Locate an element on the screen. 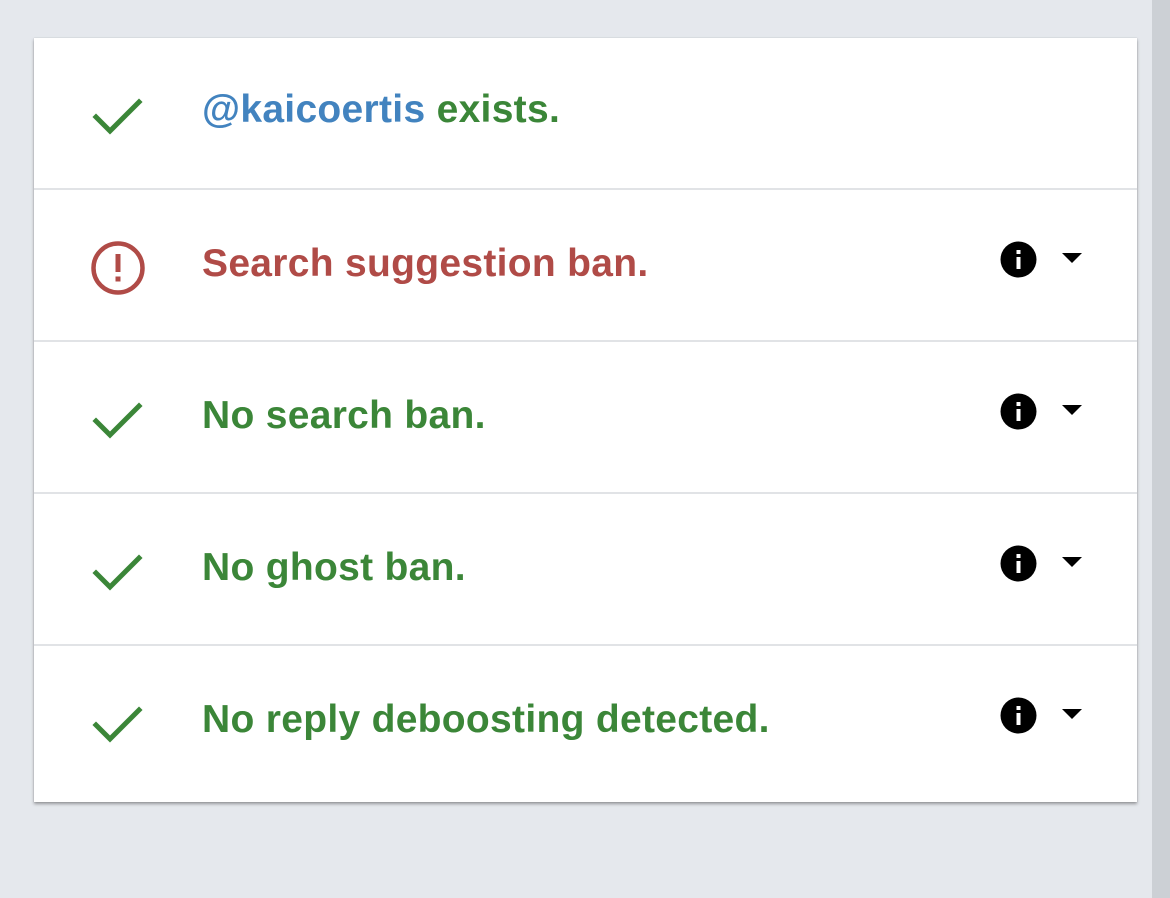  result-label: No ghost ban. is located at coordinates (334, 567).